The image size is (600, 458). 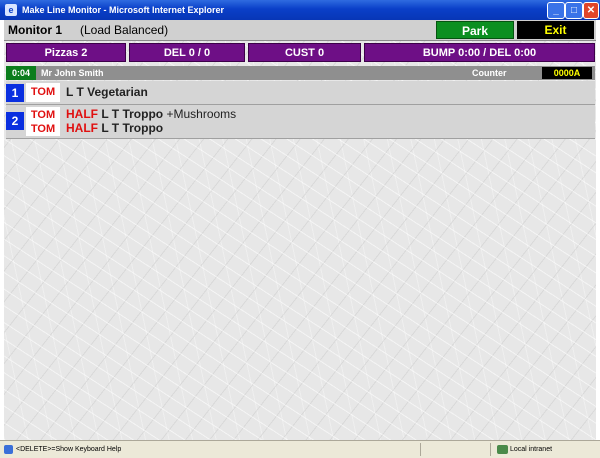 I want to click on maximize-button: □, so click(x=574, y=10).